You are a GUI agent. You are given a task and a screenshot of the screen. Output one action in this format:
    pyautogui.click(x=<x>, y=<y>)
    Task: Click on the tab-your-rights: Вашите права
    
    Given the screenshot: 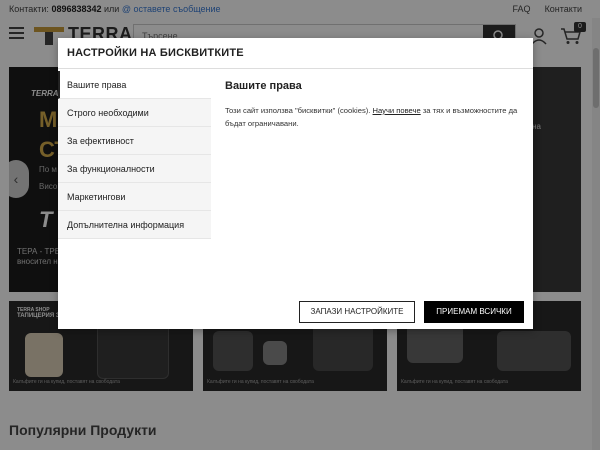 What is the action you would take?
    pyautogui.click(x=134, y=85)
    